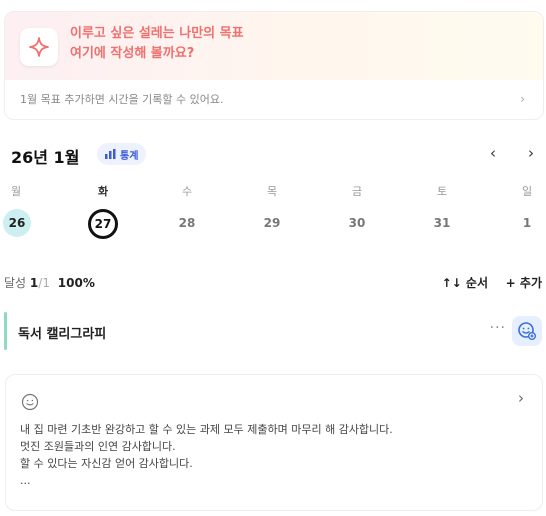 This screenshot has height=516, width=546. Describe the element at coordinates (103, 191) in the screenshot. I see `weekday-tue: 화` at that location.